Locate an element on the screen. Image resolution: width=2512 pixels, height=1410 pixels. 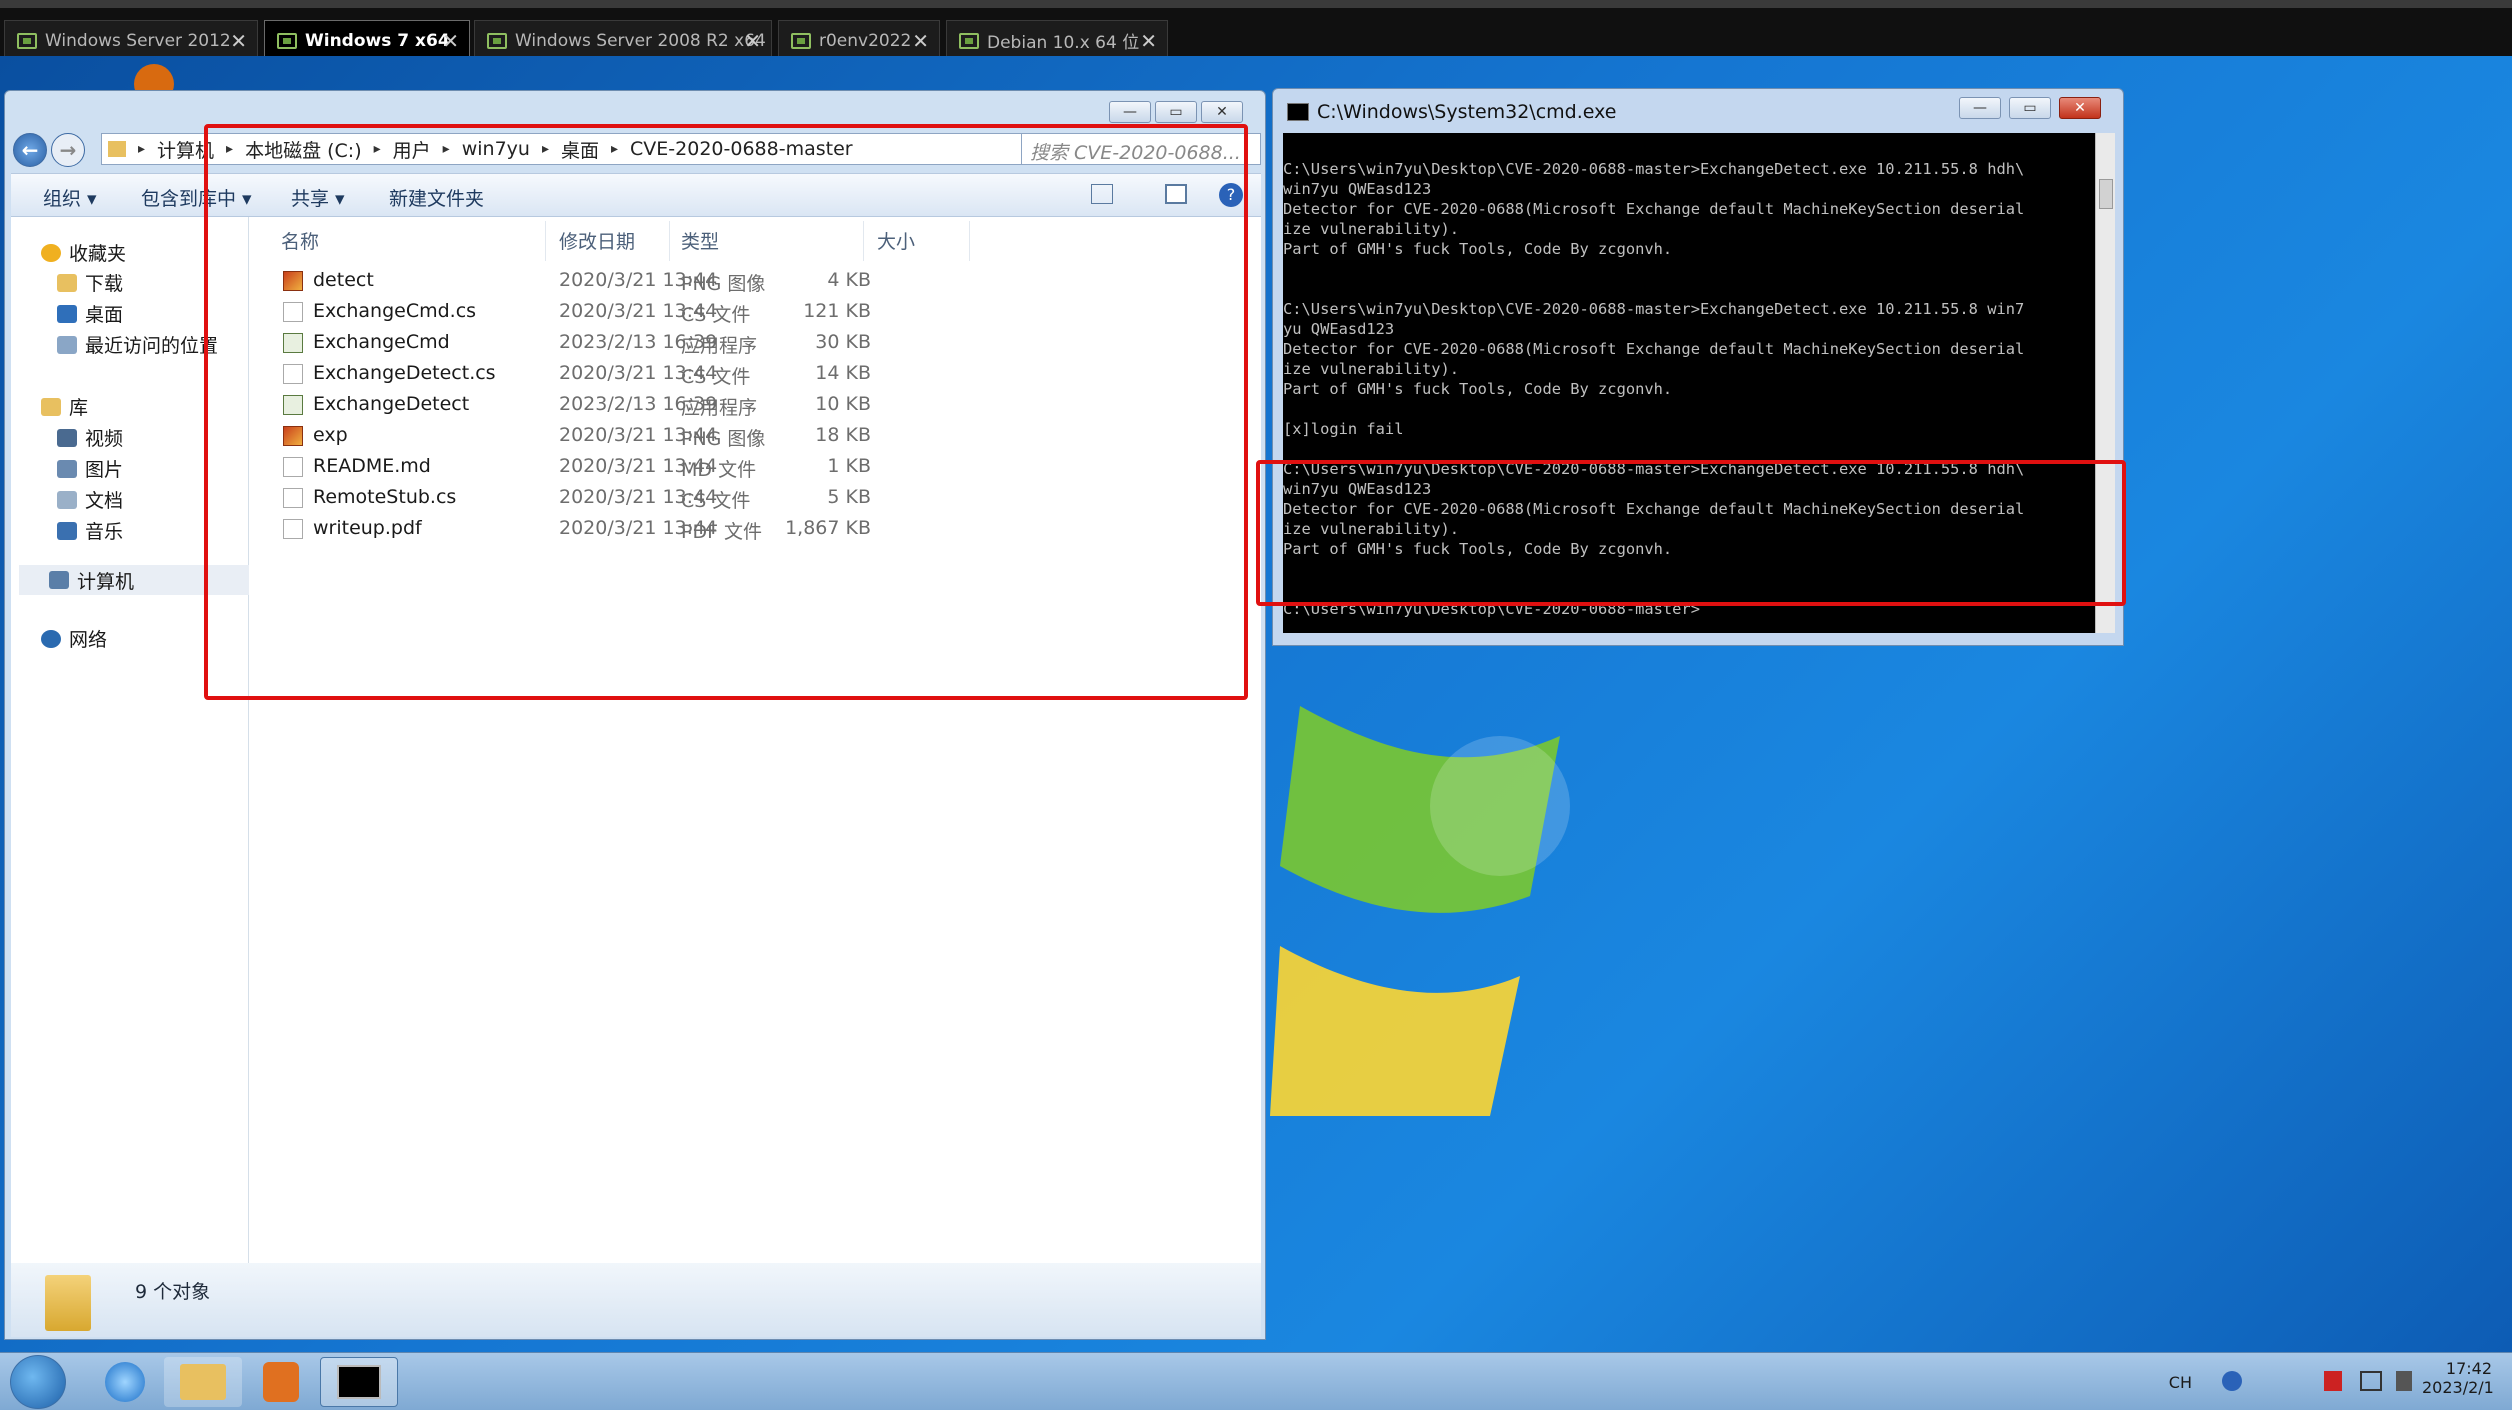
star-icon is located at coordinates (51, 252).